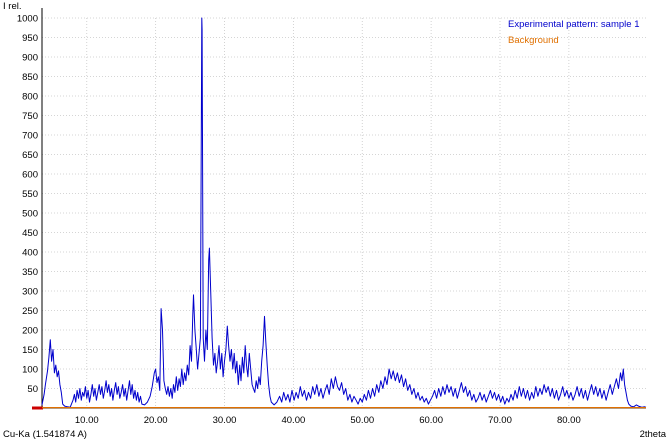 Image resolution: width=669 pixels, height=442 pixels. I want to click on y-tick-label: 350, so click(30, 272).